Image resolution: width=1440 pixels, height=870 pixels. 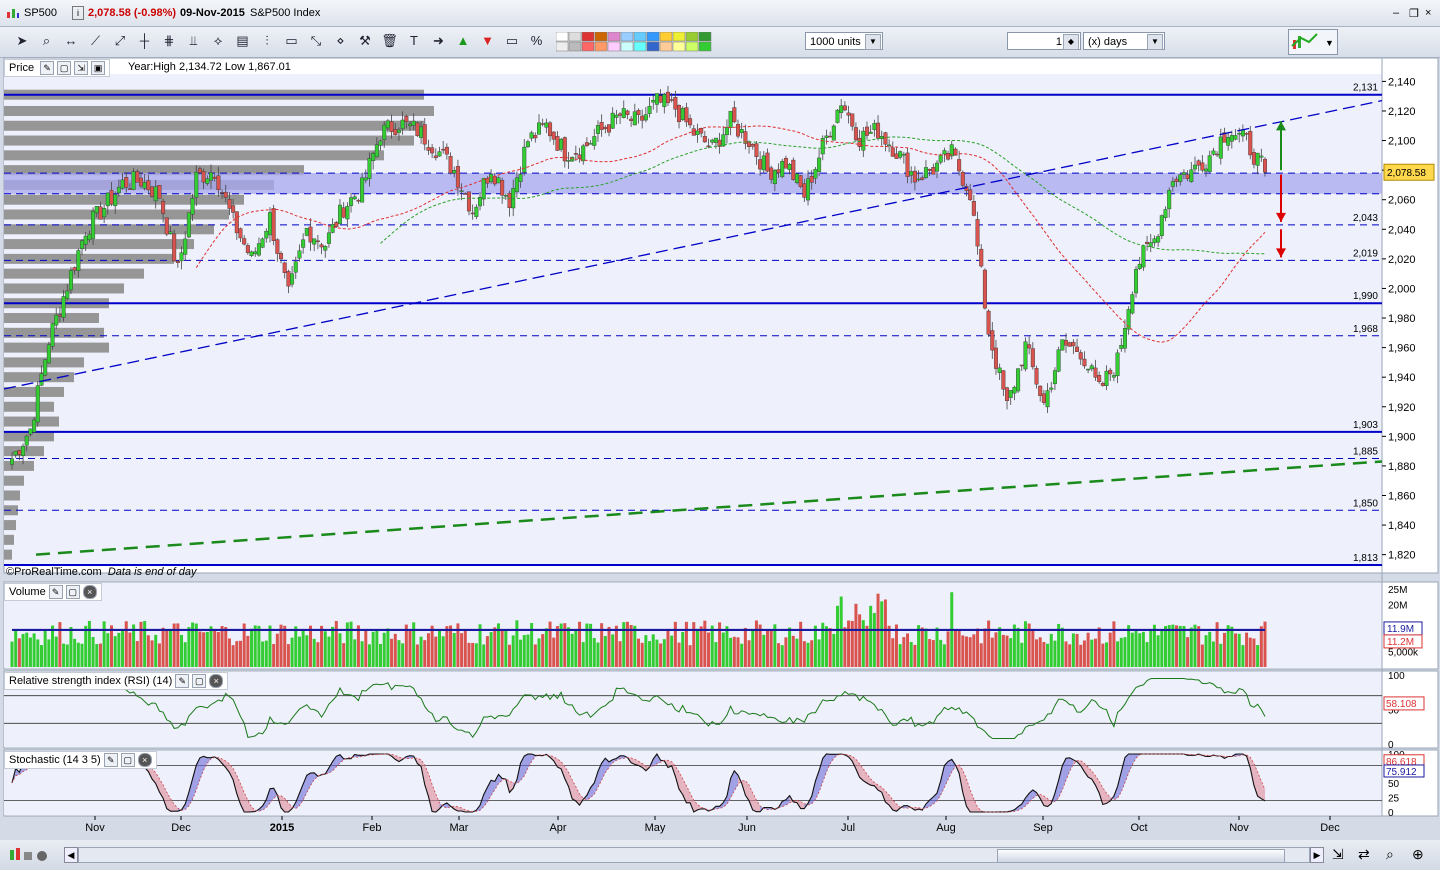 What do you see at coordinates (1141, 856) in the screenshot?
I see `scrollbar-thumb` at bounding box center [1141, 856].